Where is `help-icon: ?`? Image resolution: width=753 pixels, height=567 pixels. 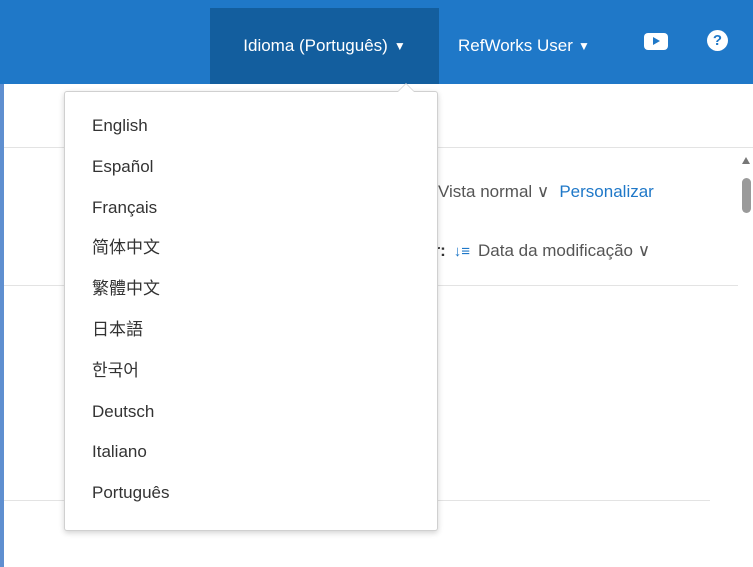 help-icon: ? is located at coordinates (717, 40).